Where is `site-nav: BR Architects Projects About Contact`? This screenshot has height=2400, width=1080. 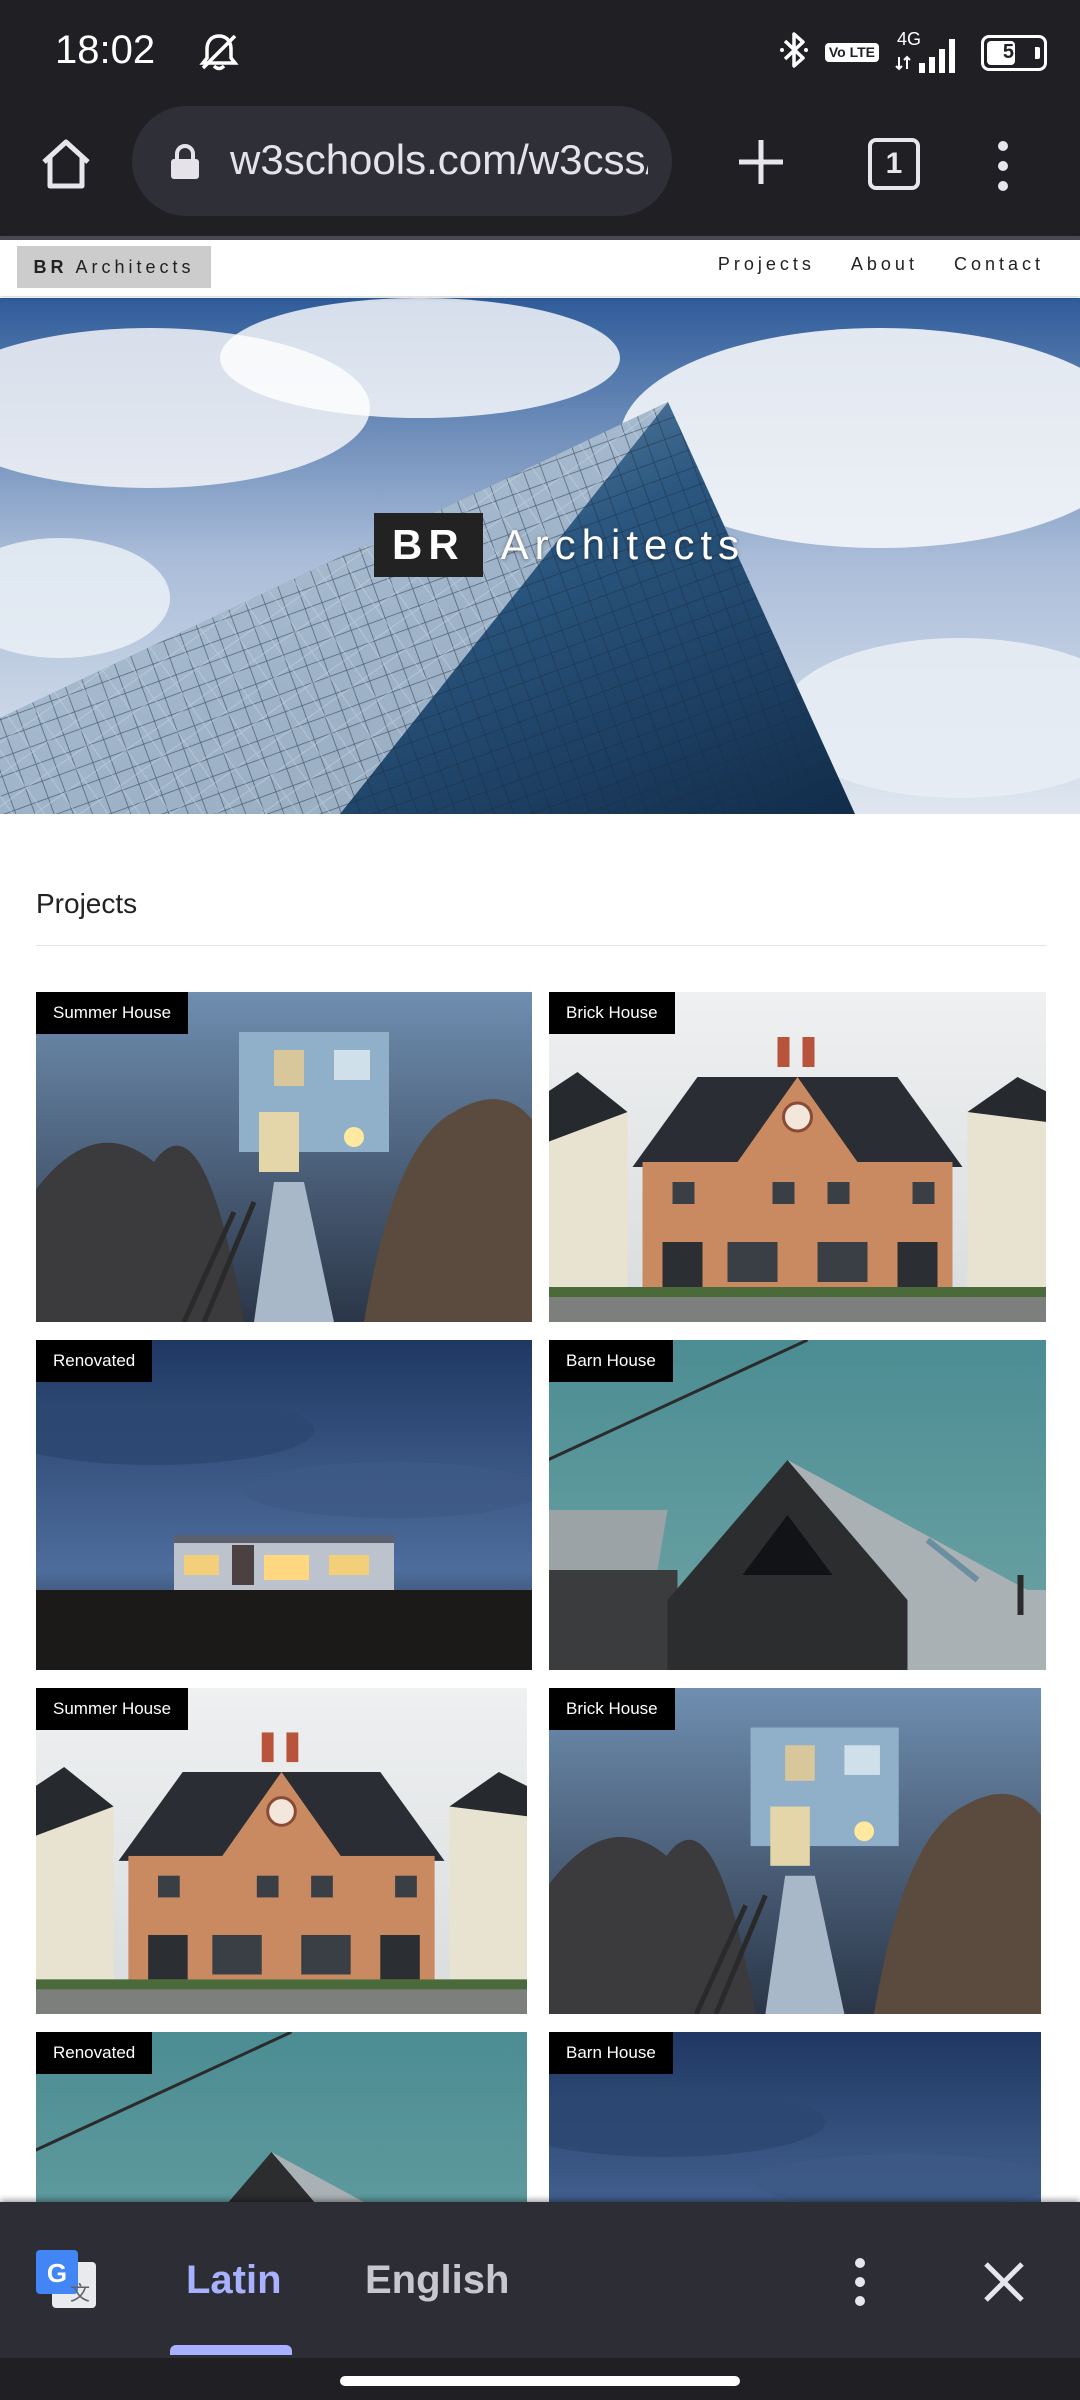 site-nav: BR Architects Projects About Contact is located at coordinates (540, 268).